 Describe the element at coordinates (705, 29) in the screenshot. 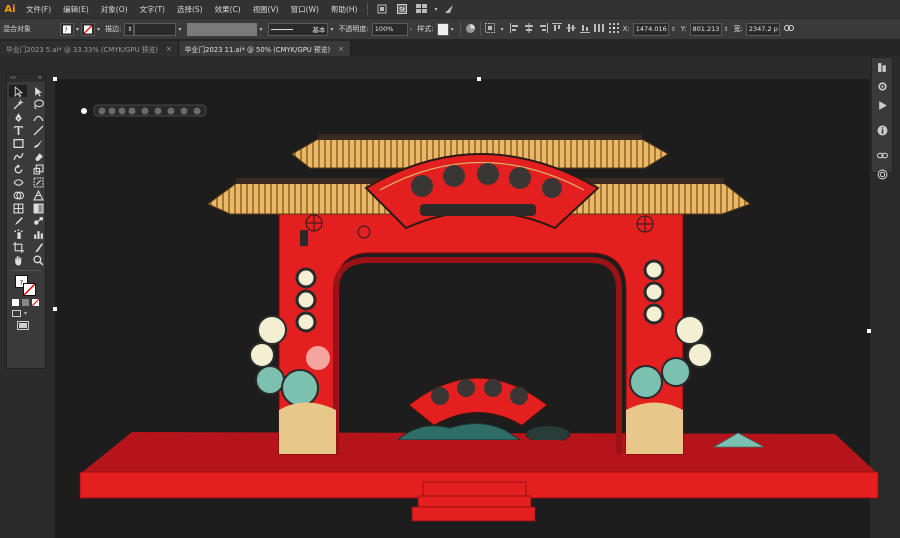

I see `y-input: 801.213` at that location.